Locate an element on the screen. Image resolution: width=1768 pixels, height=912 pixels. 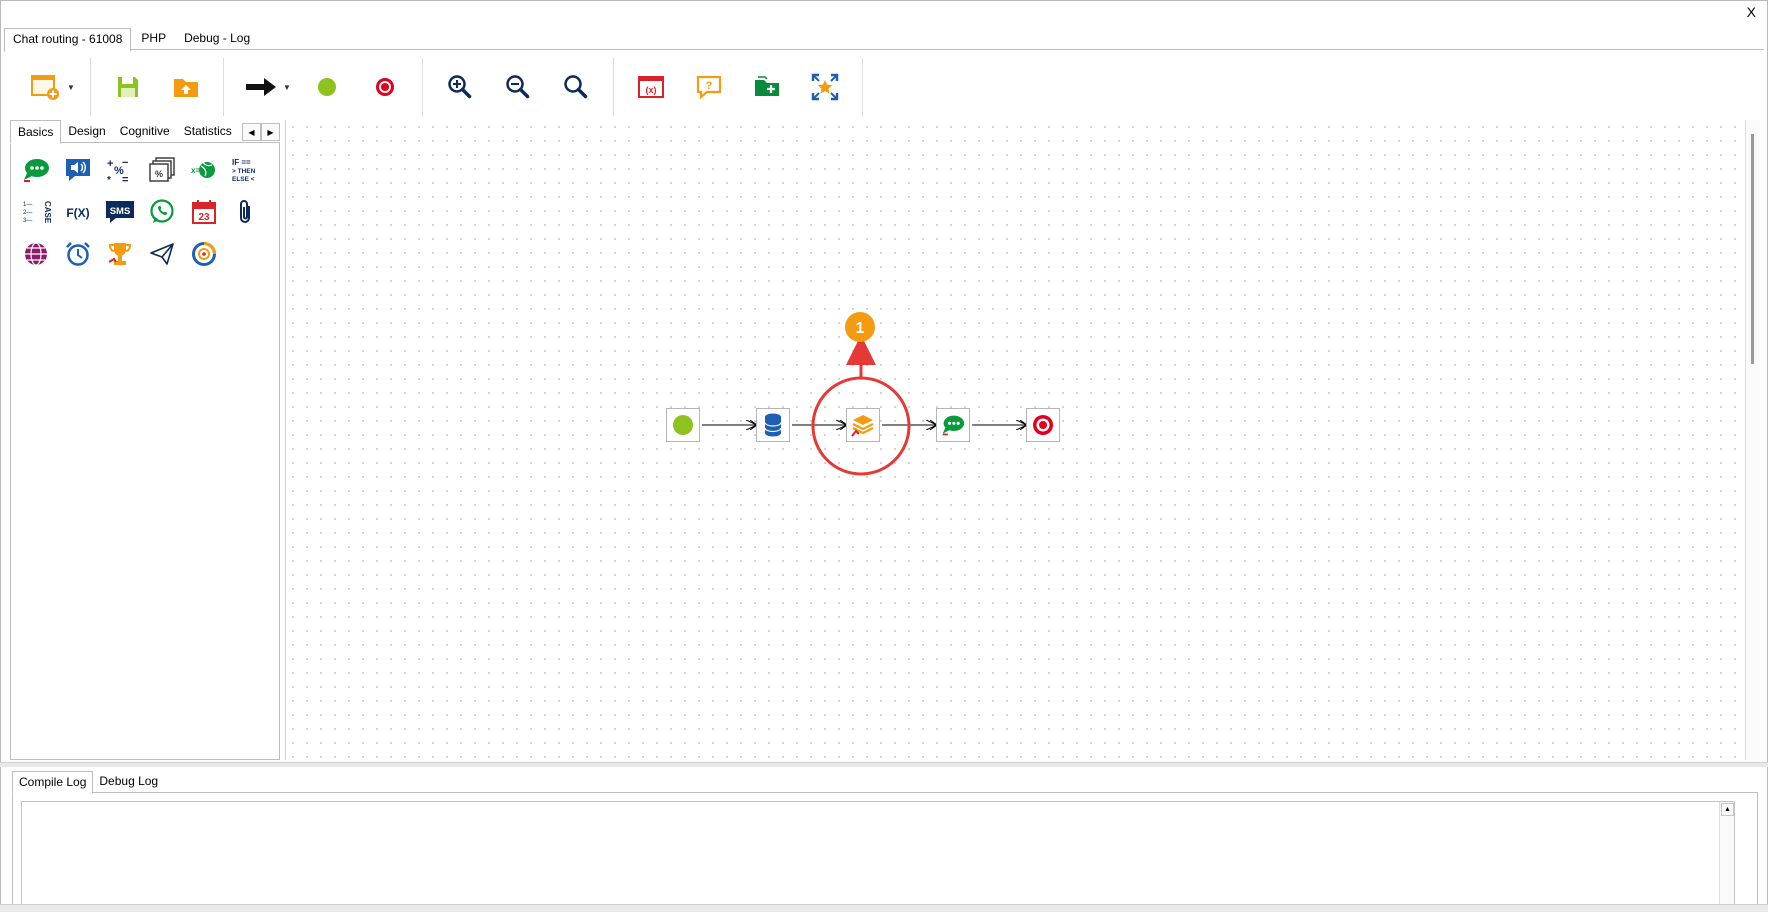
save-button is located at coordinates (128, 87).